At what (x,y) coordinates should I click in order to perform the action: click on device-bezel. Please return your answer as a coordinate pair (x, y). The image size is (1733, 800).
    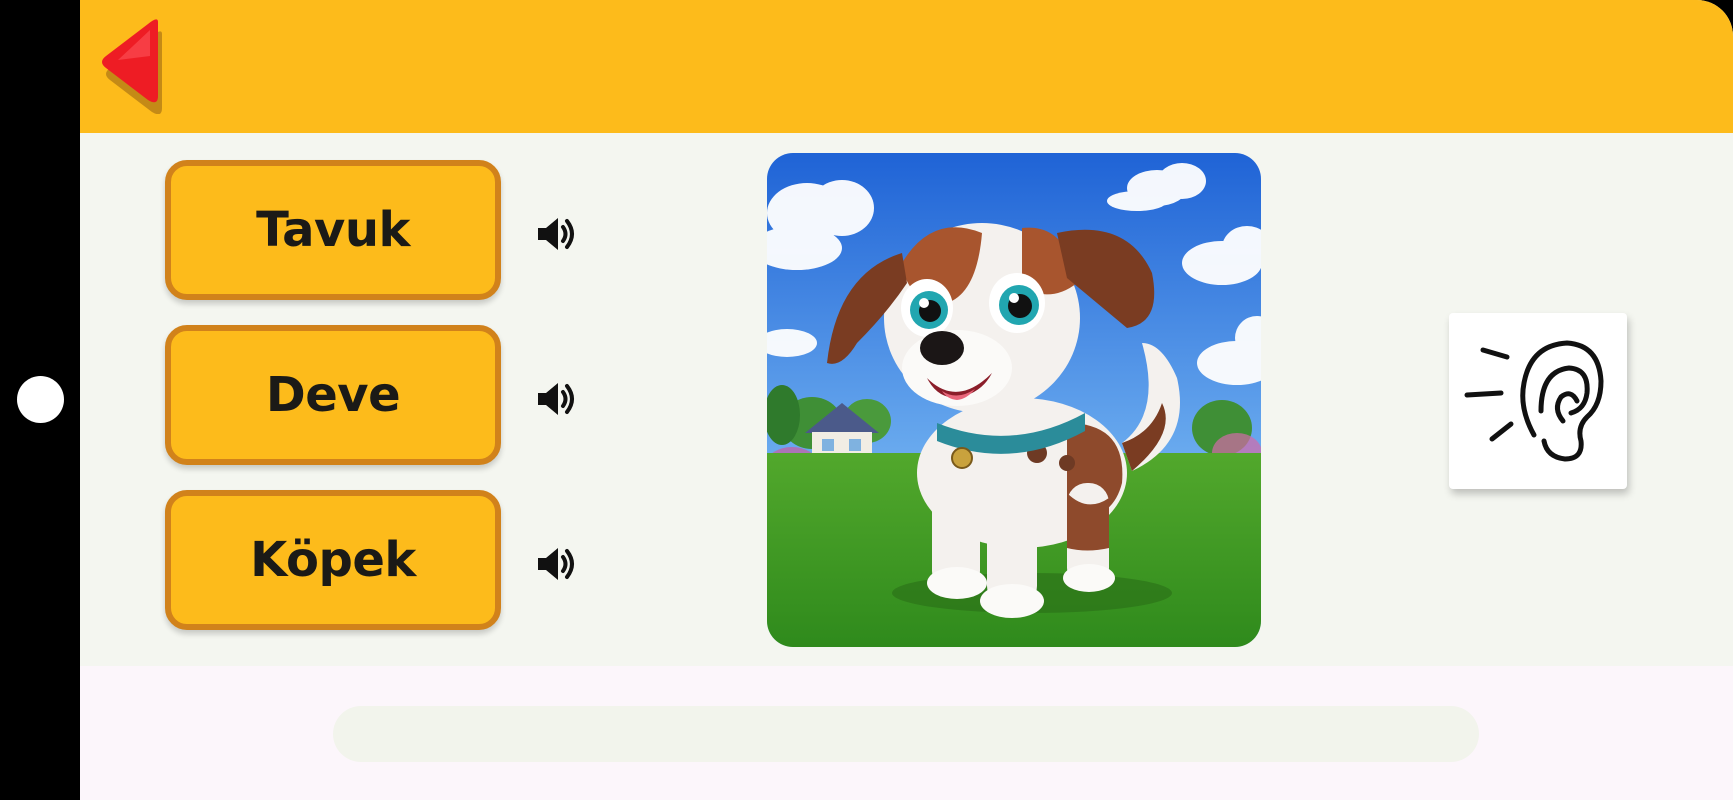
    Looking at the image, I should click on (40, 400).